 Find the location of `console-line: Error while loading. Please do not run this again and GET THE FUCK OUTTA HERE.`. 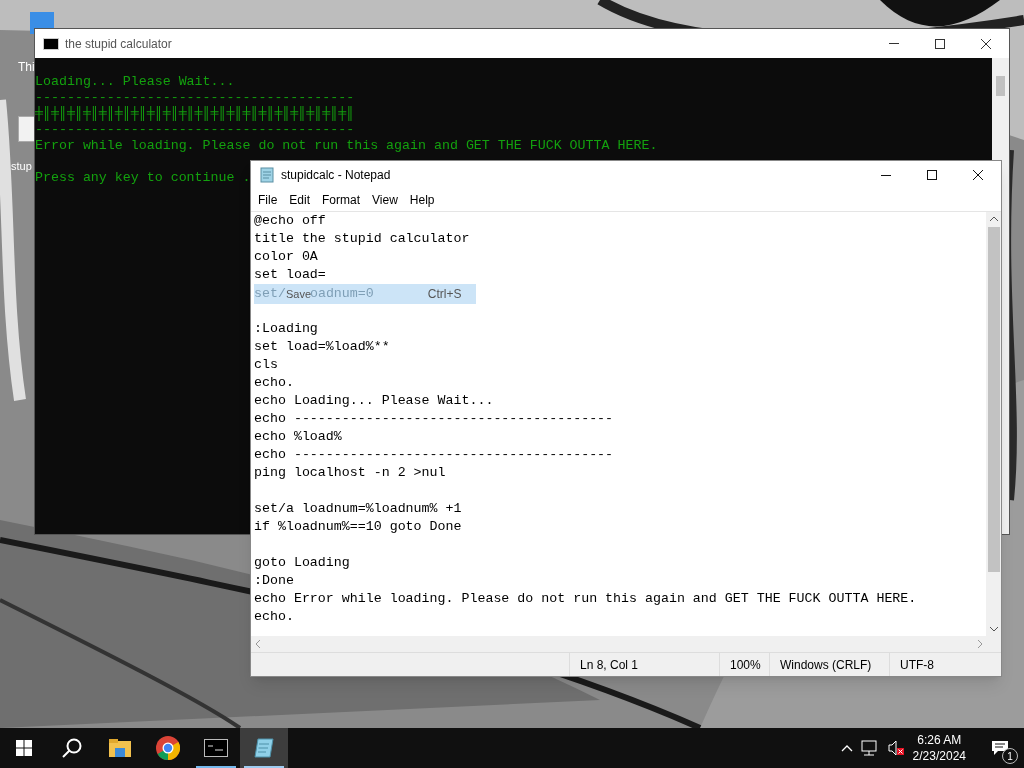

console-line: Error while loading. Please do not run this again and GET THE FUCK OUTTA HERE. is located at coordinates (346, 145).